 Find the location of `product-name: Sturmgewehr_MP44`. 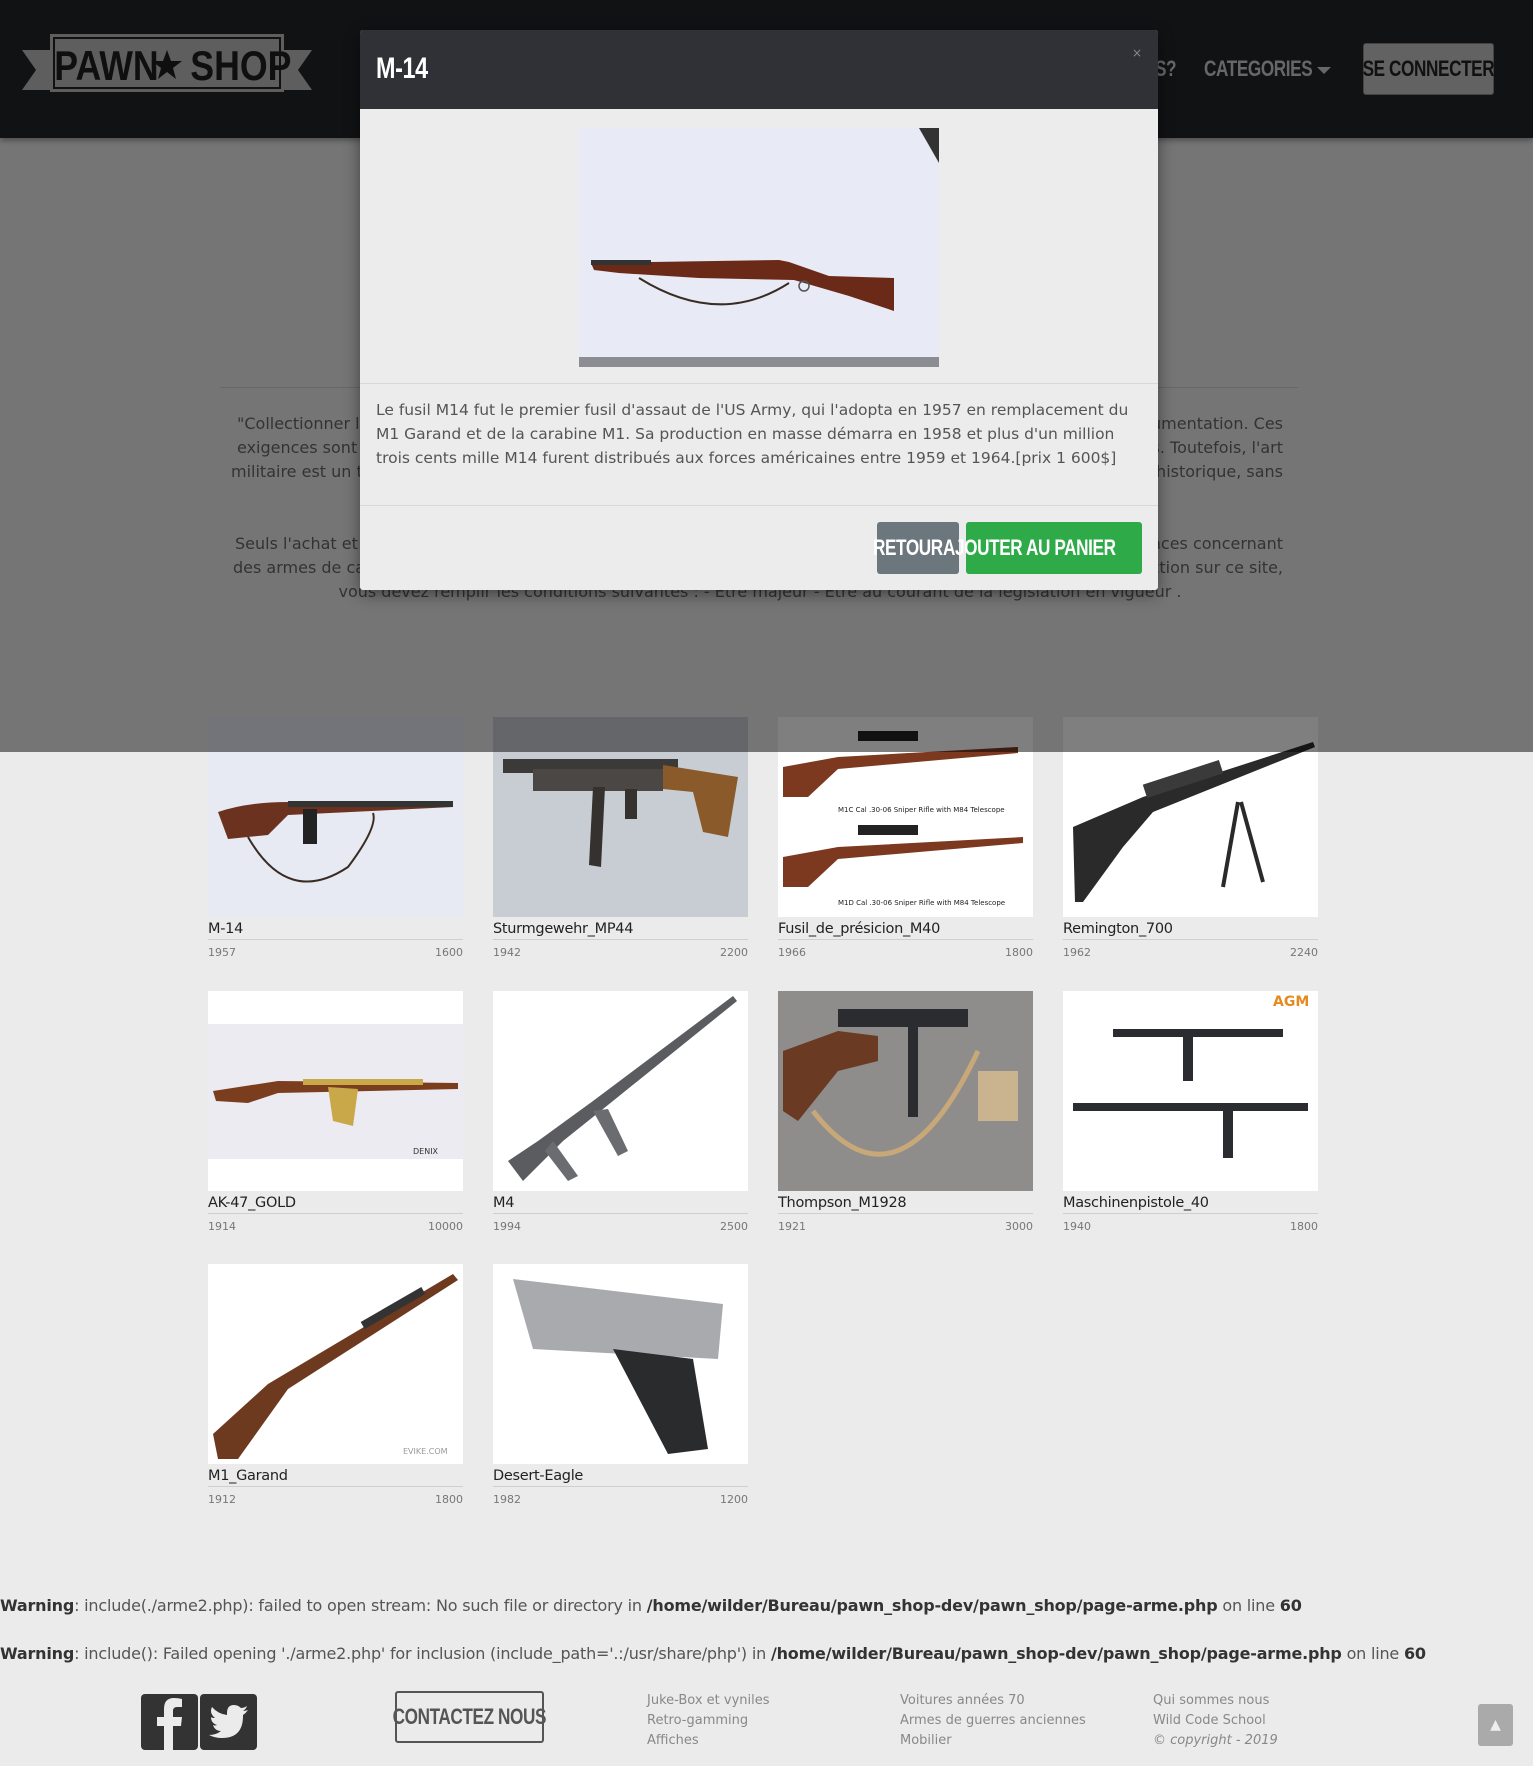

product-name: Sturmgewehr_MP44 is located at coordinates (620, 929).